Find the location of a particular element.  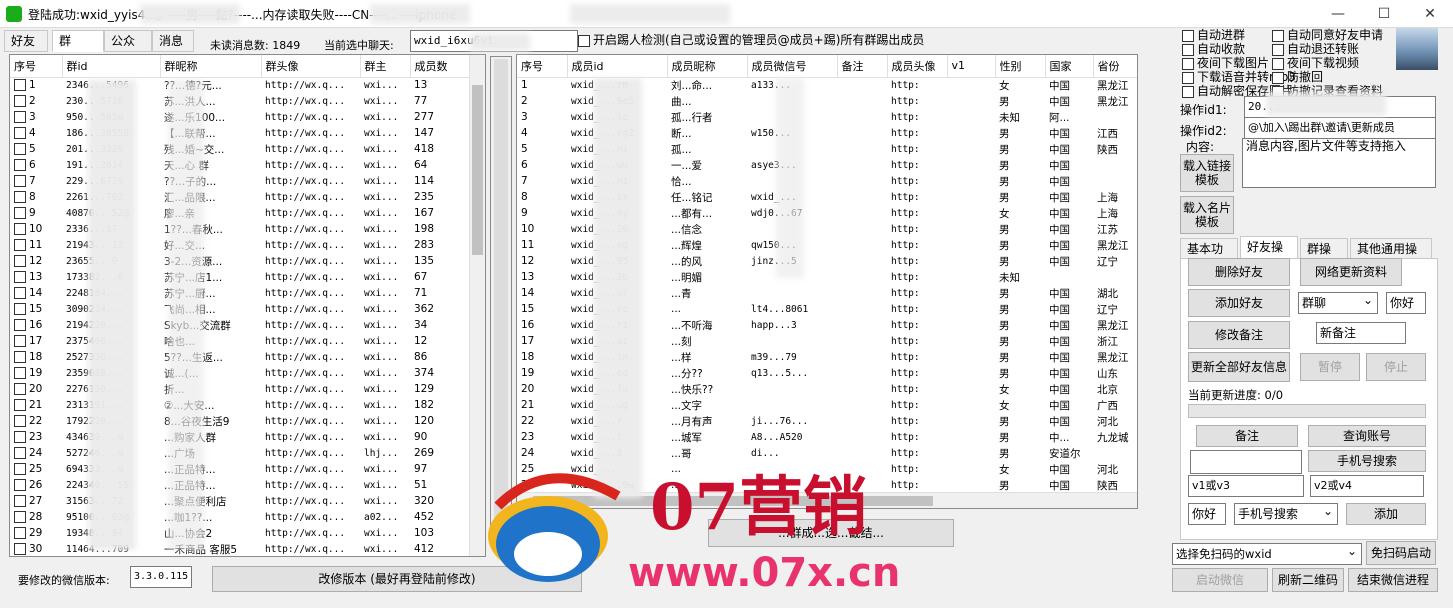

close-button: ✕ is located at coordinates (1430, 14).